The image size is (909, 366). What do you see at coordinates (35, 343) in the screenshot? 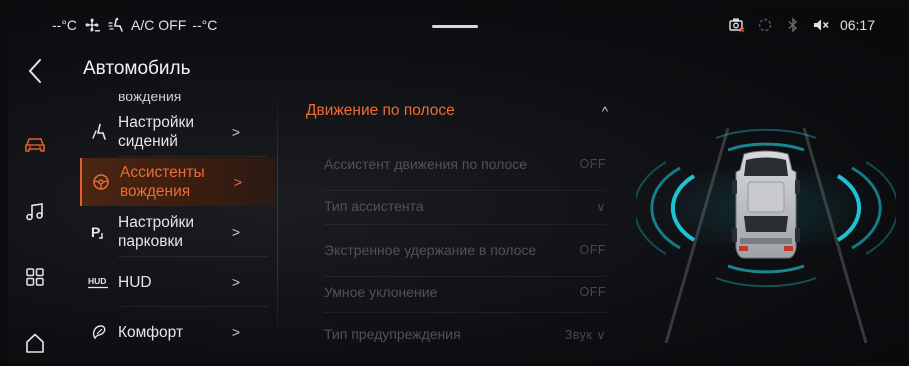
I see `home-icon` at bounding box center [35, 343].